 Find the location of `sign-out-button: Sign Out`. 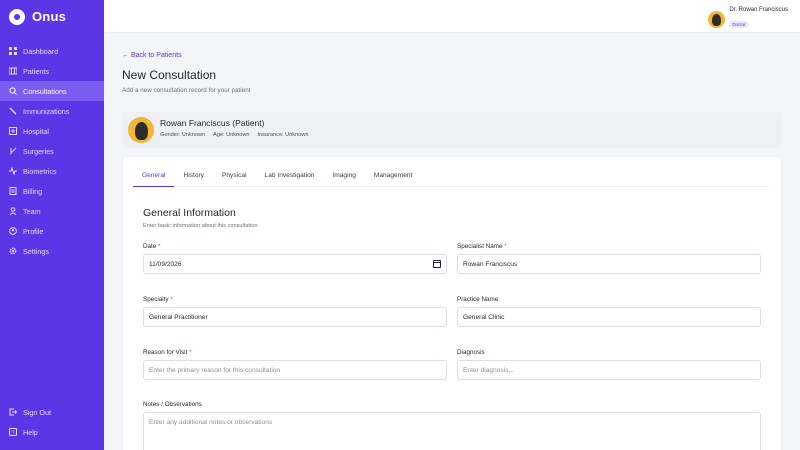

sign-out-button: Sign Out is located at coordinates (52, 412).